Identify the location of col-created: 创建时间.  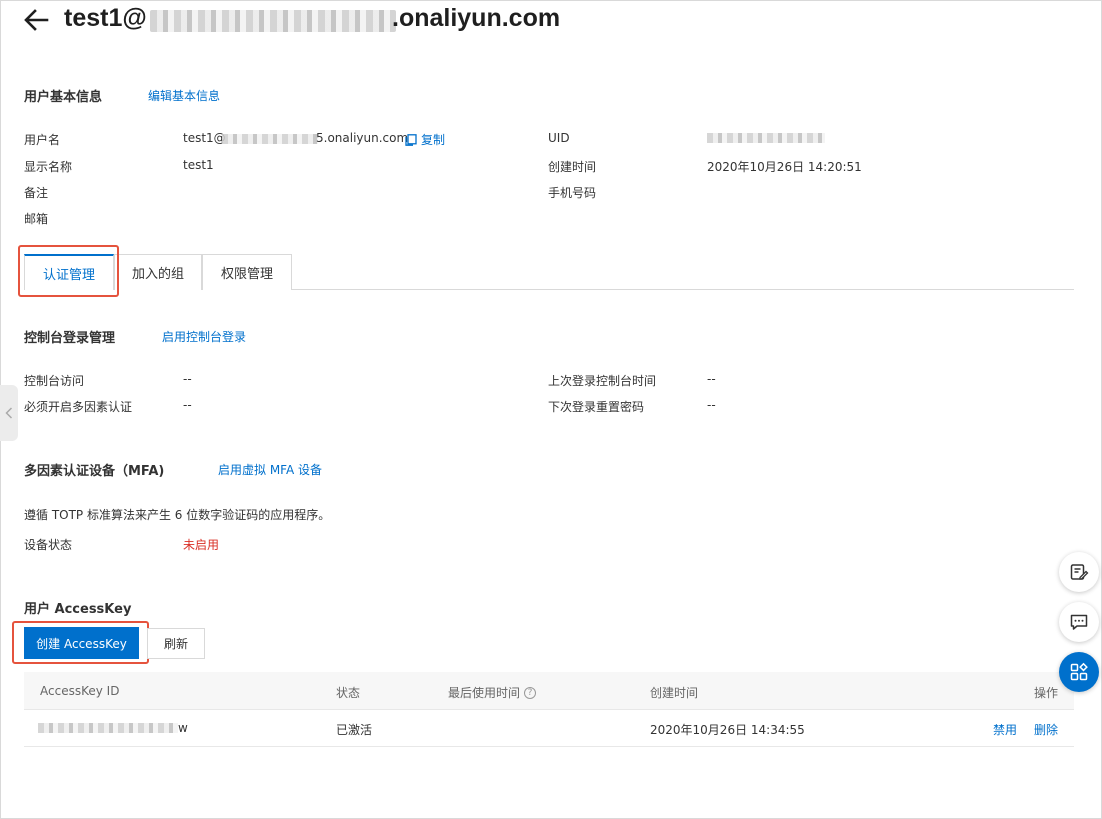
(674, 693).